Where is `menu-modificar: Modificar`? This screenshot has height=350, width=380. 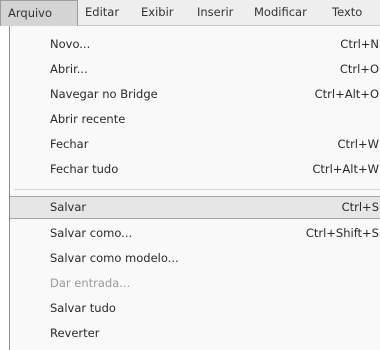 menu-modificar: Modificar is located at coordinates (280, 13).